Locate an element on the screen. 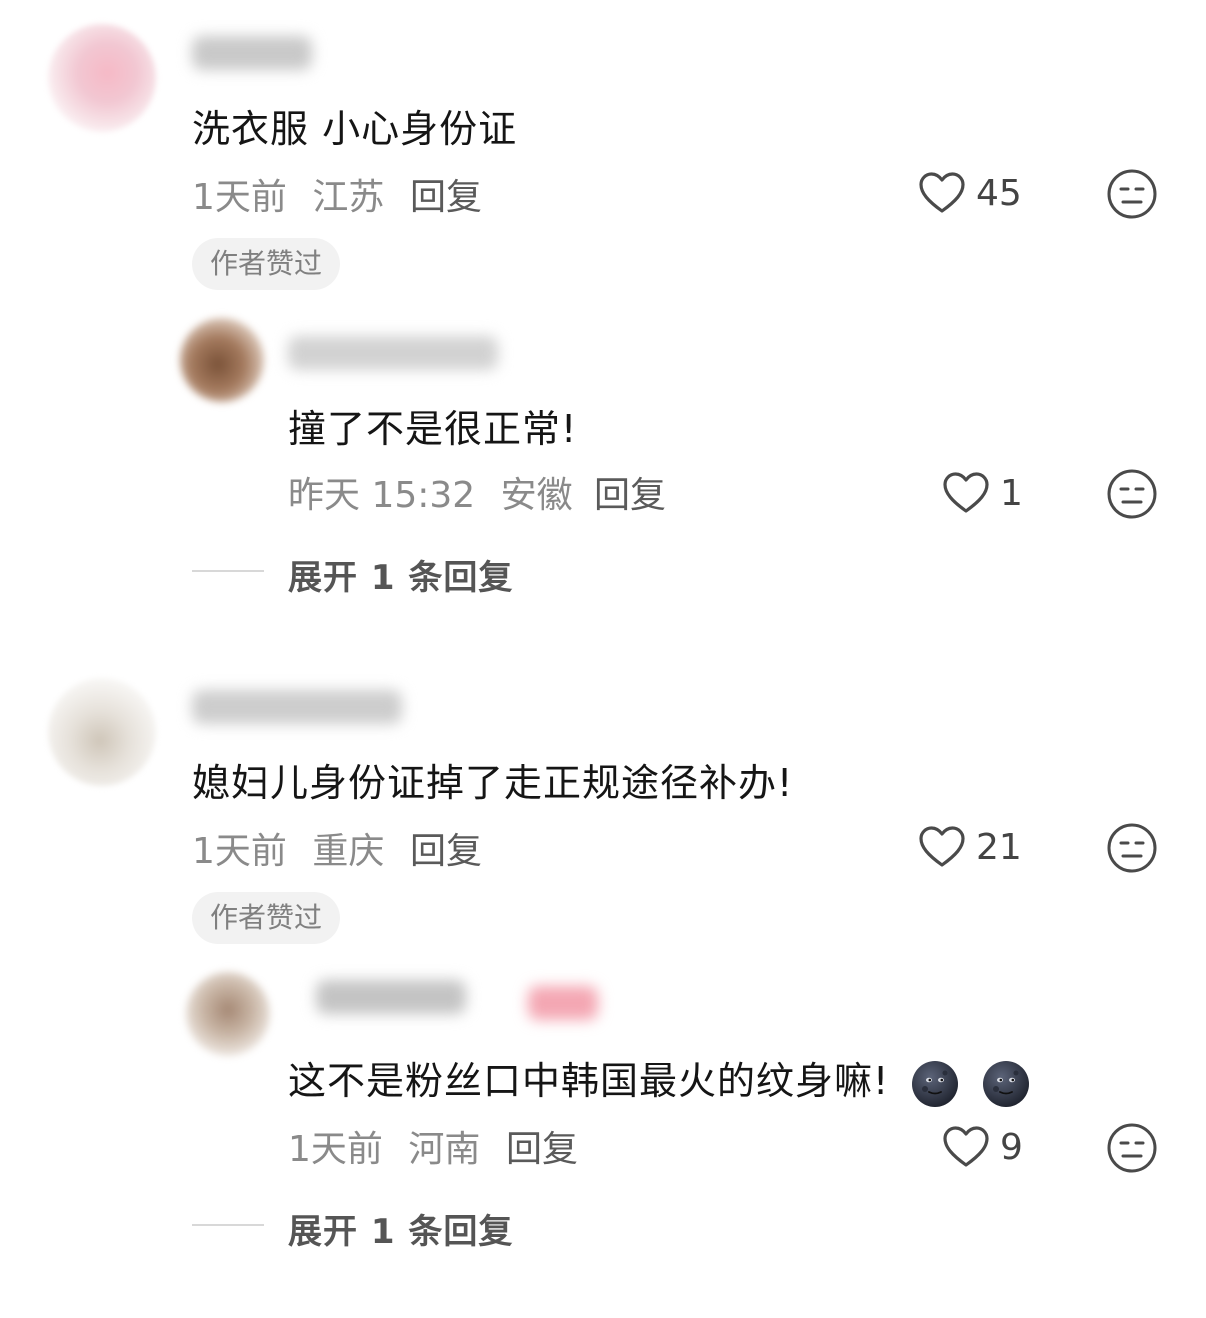 This screenshot has width=1206, height=1318. comment-location: 重庆 is located at coordinates (348, 851).